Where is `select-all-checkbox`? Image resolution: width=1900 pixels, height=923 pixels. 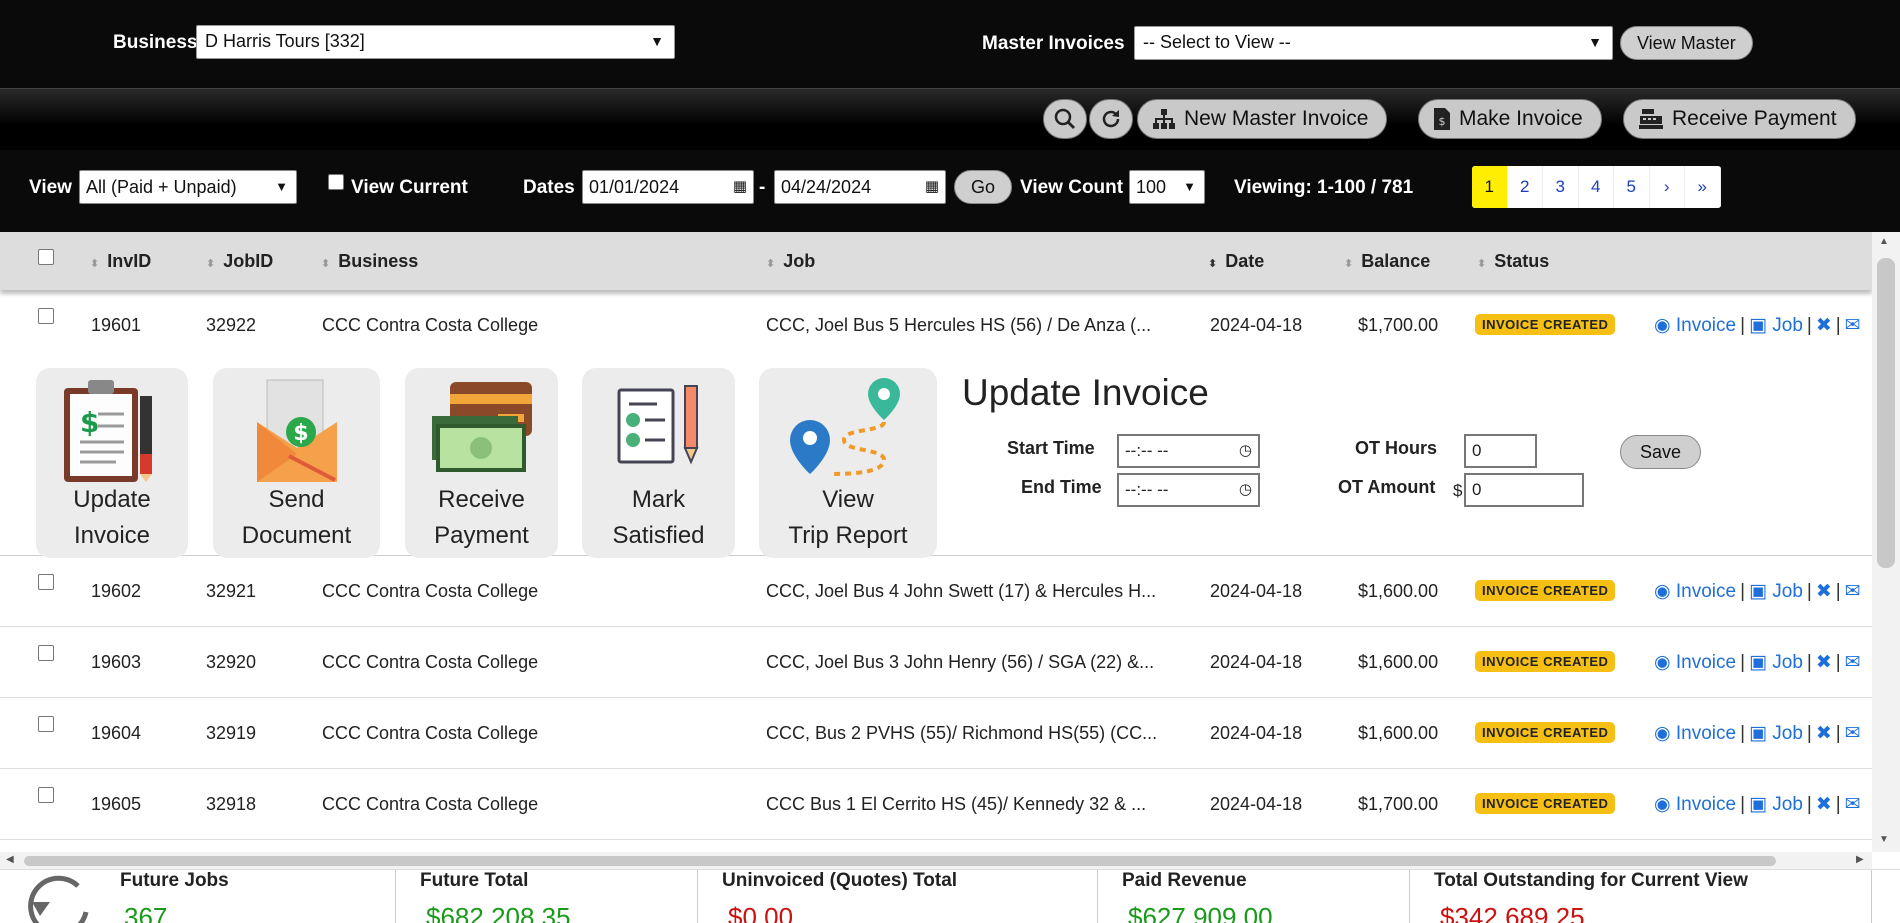
select-all-checkbox is located at coordinates (46, 257).